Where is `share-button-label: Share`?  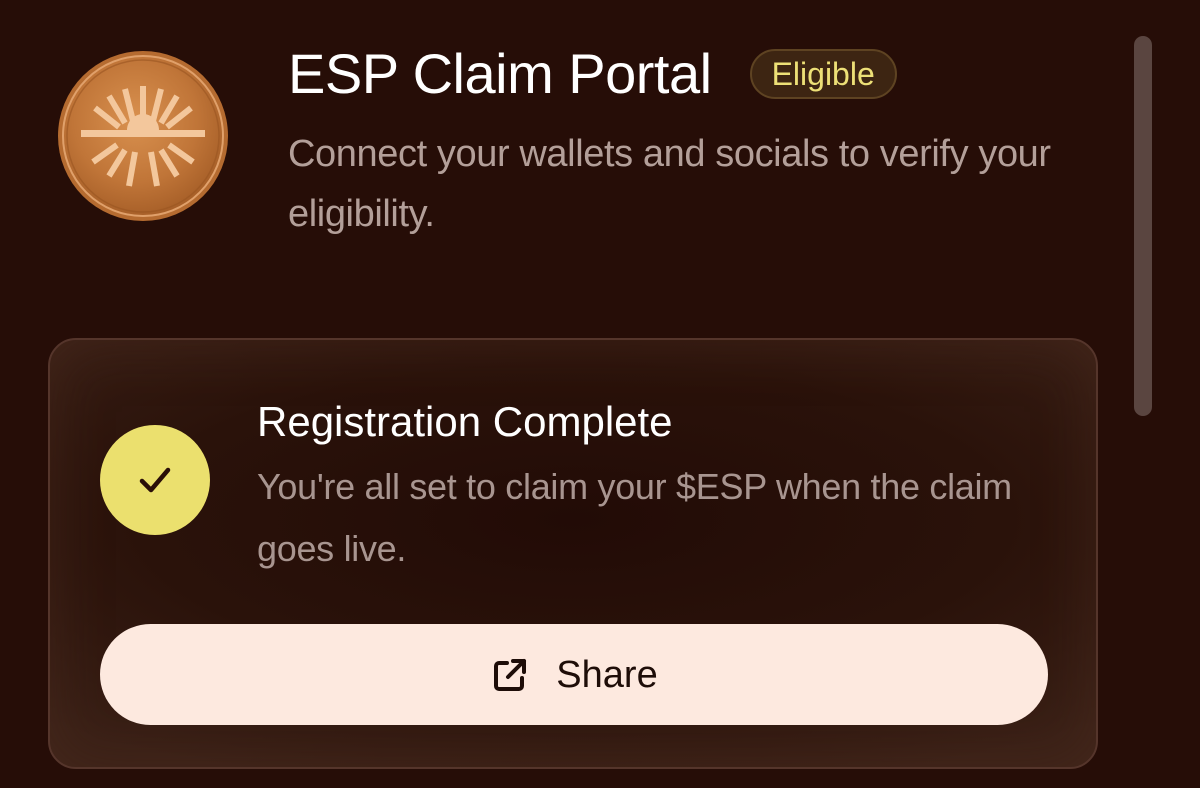
share-button-label: Share is located at coordinates (607, 674).